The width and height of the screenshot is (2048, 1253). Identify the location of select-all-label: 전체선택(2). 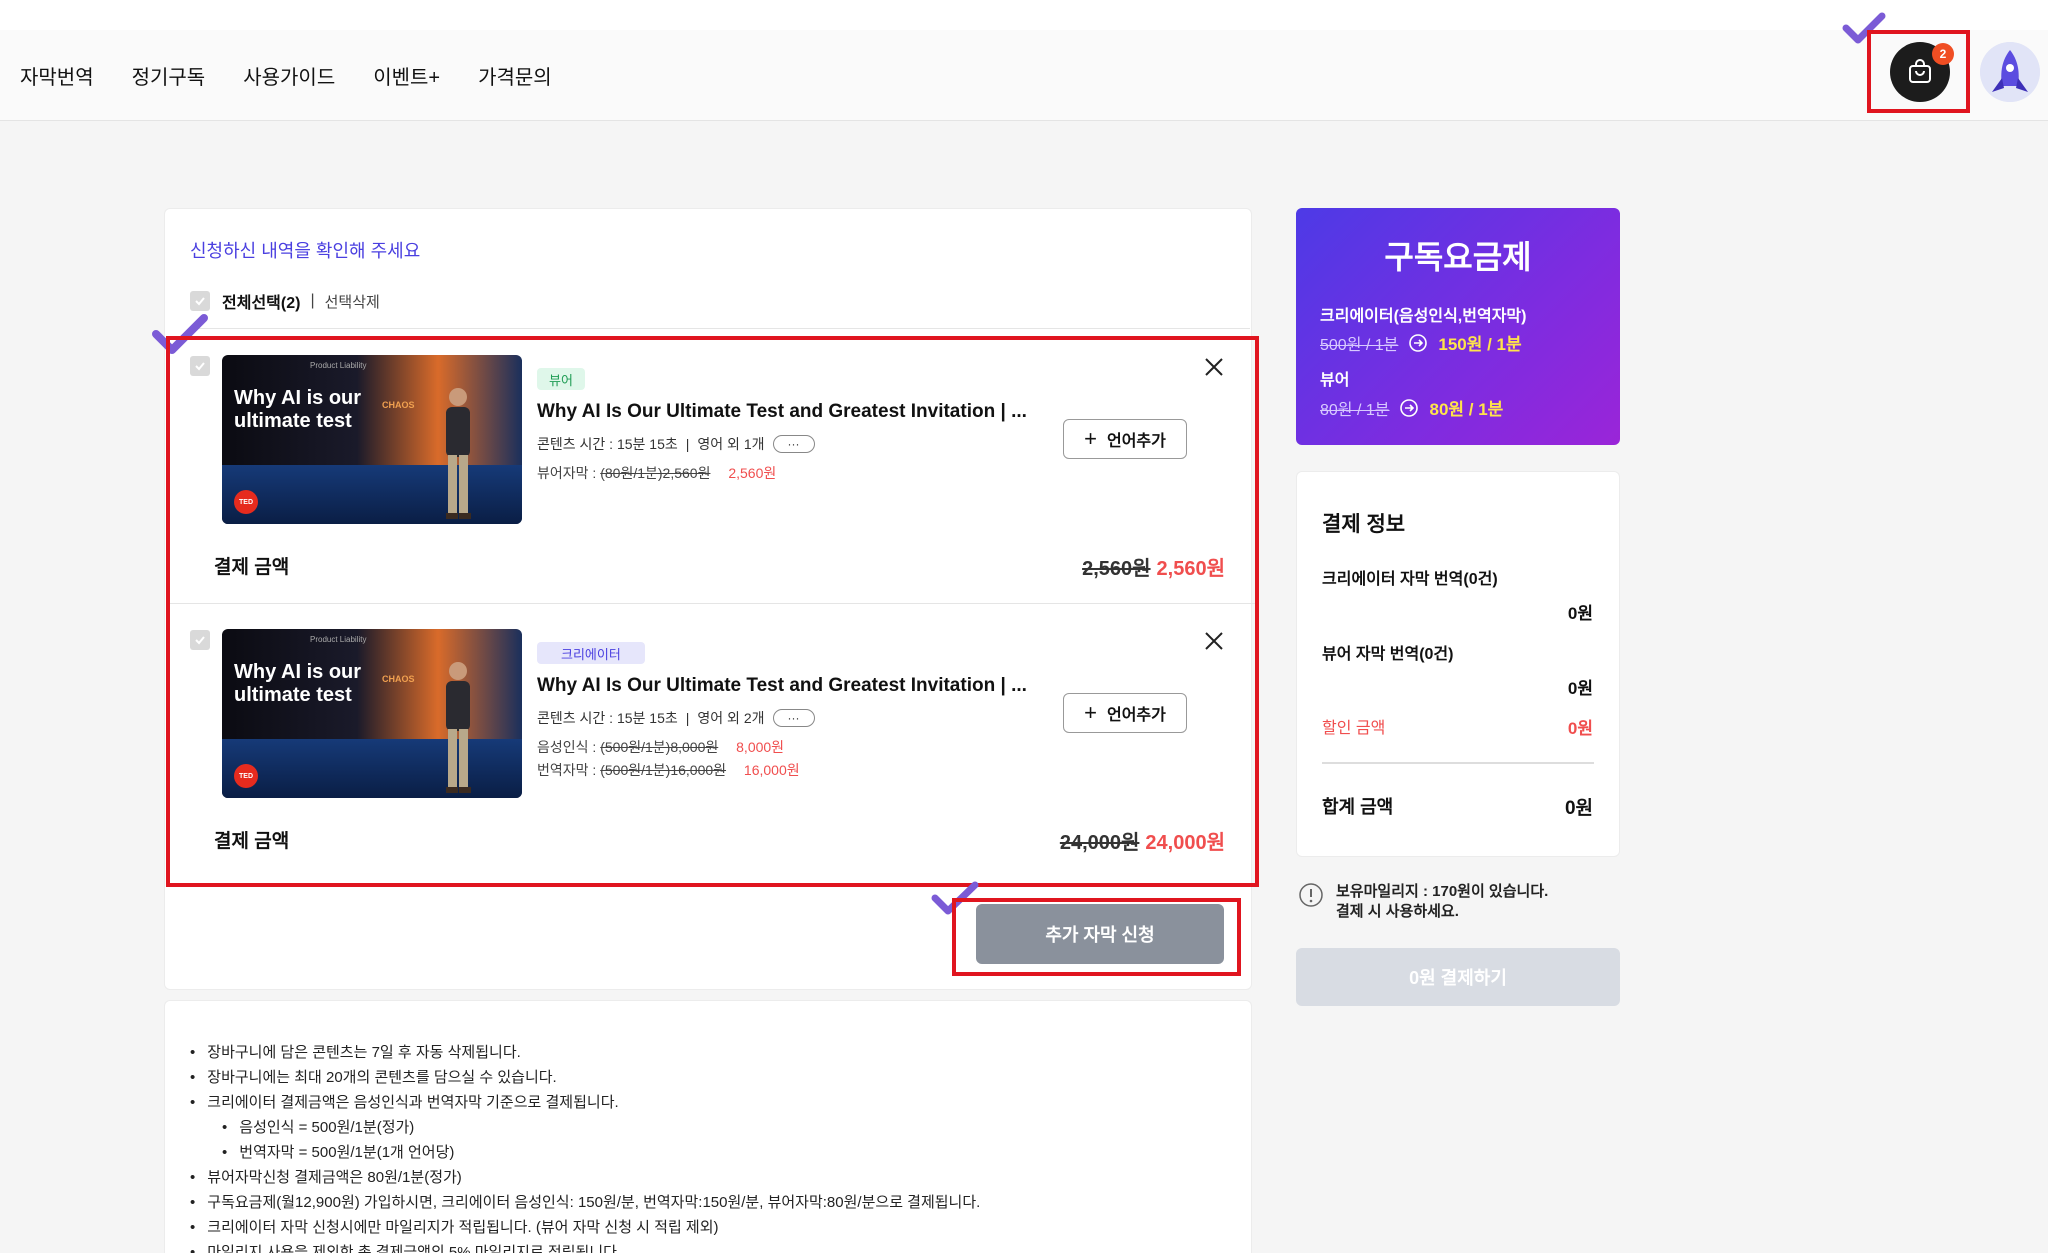
(261, 301).